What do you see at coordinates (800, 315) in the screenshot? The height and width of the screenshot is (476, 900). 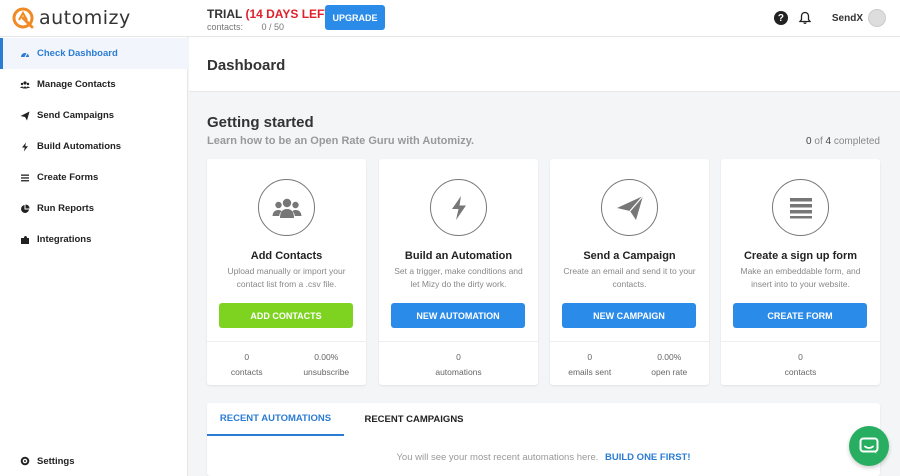 I see `create-form-button: CREATE FORM` at bounding box center [800, 315].